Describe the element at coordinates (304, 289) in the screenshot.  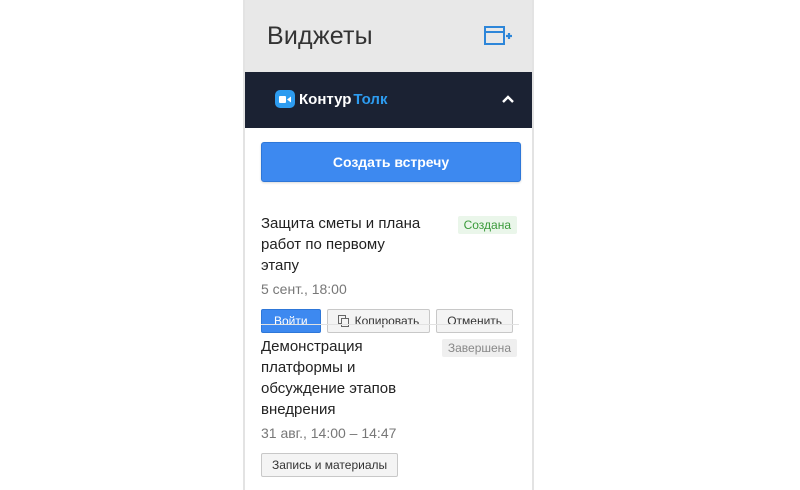
I see `meeting-time: 5 сент., 18:00` at that location.